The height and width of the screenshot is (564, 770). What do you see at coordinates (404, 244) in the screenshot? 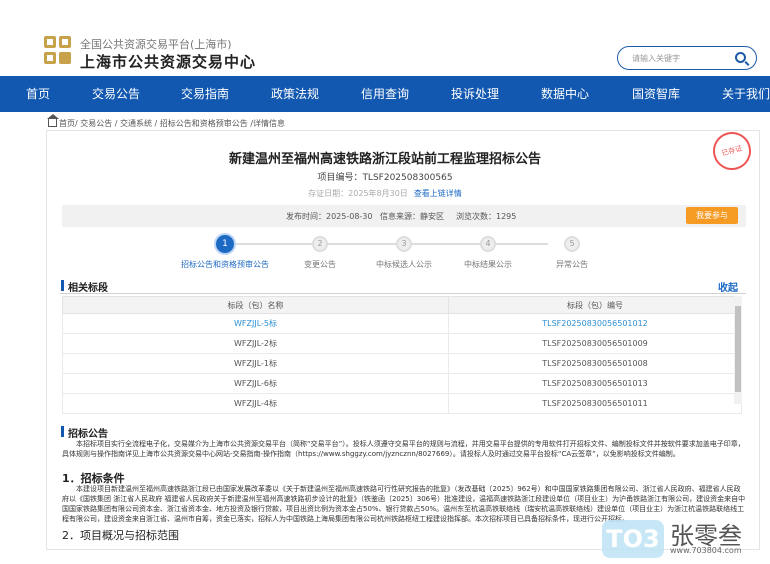
I see `step-3-circle: 3` at bounding box center [404, 244].